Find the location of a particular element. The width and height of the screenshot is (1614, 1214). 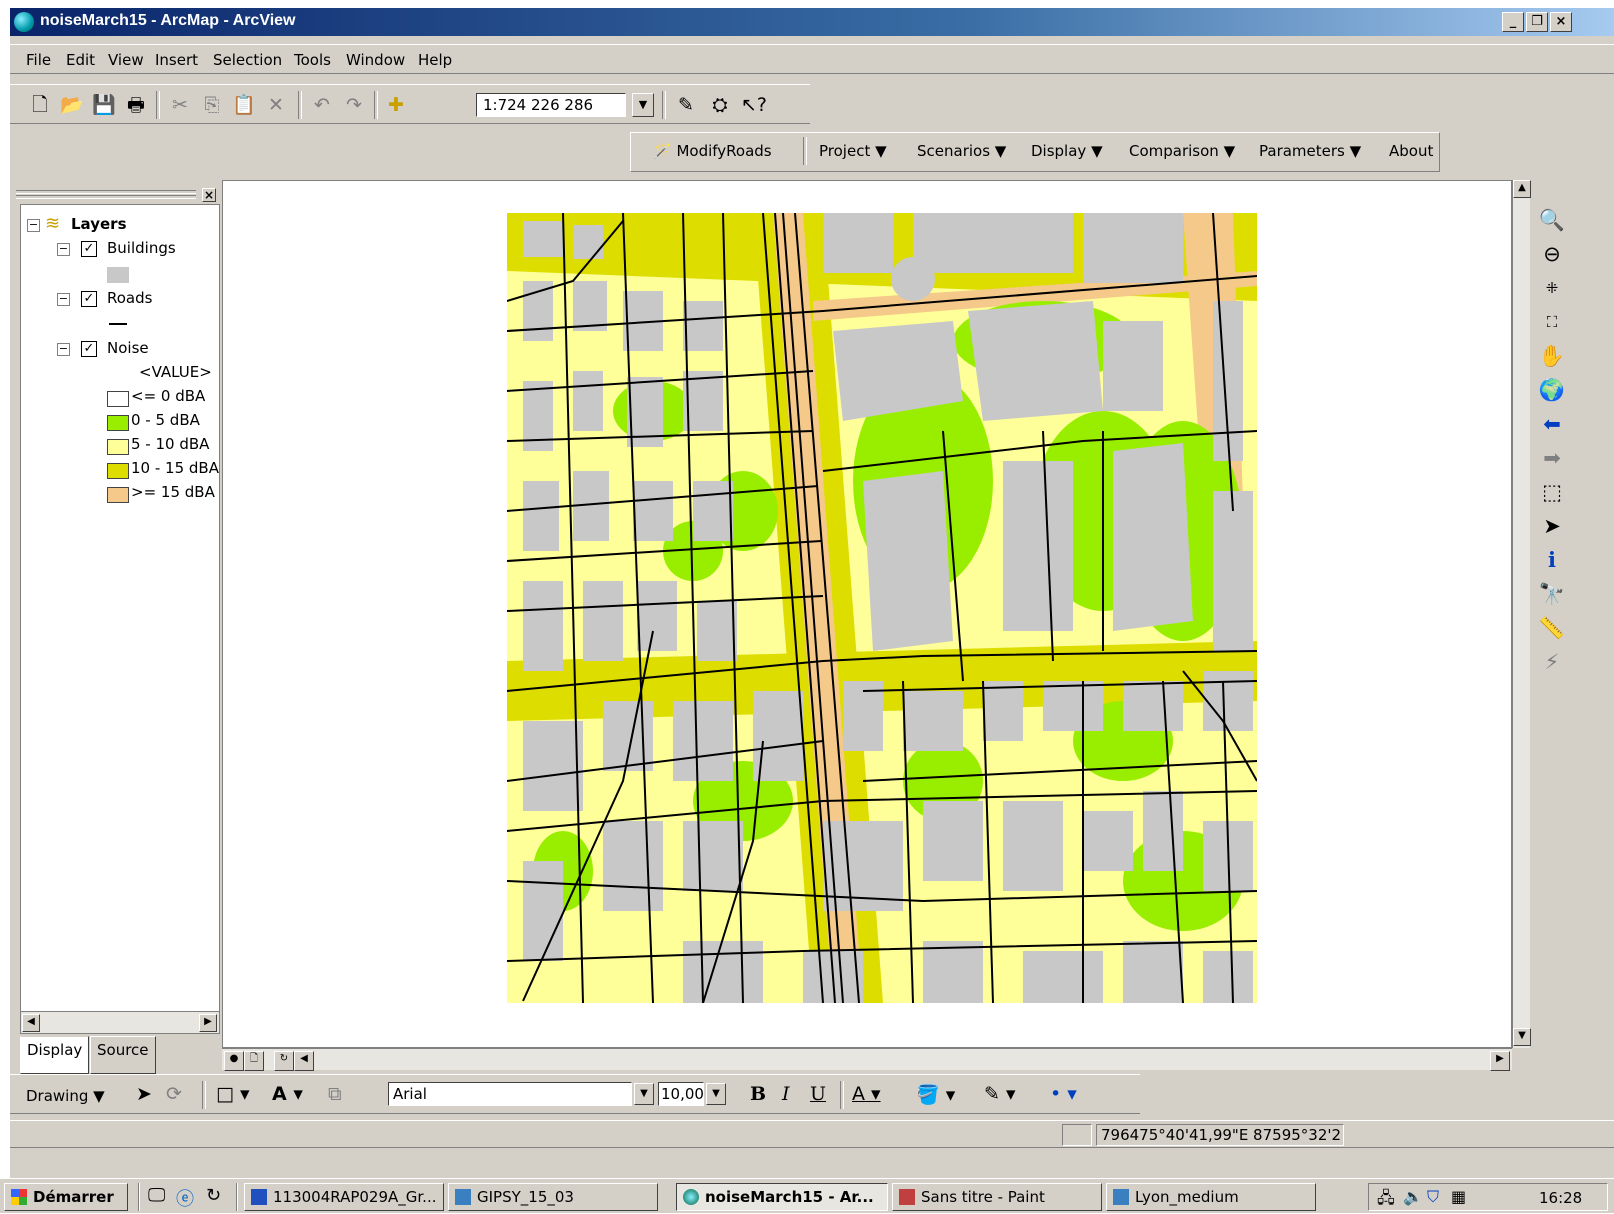

measure-icon: 📏 is located at coordinates (1552, 628).